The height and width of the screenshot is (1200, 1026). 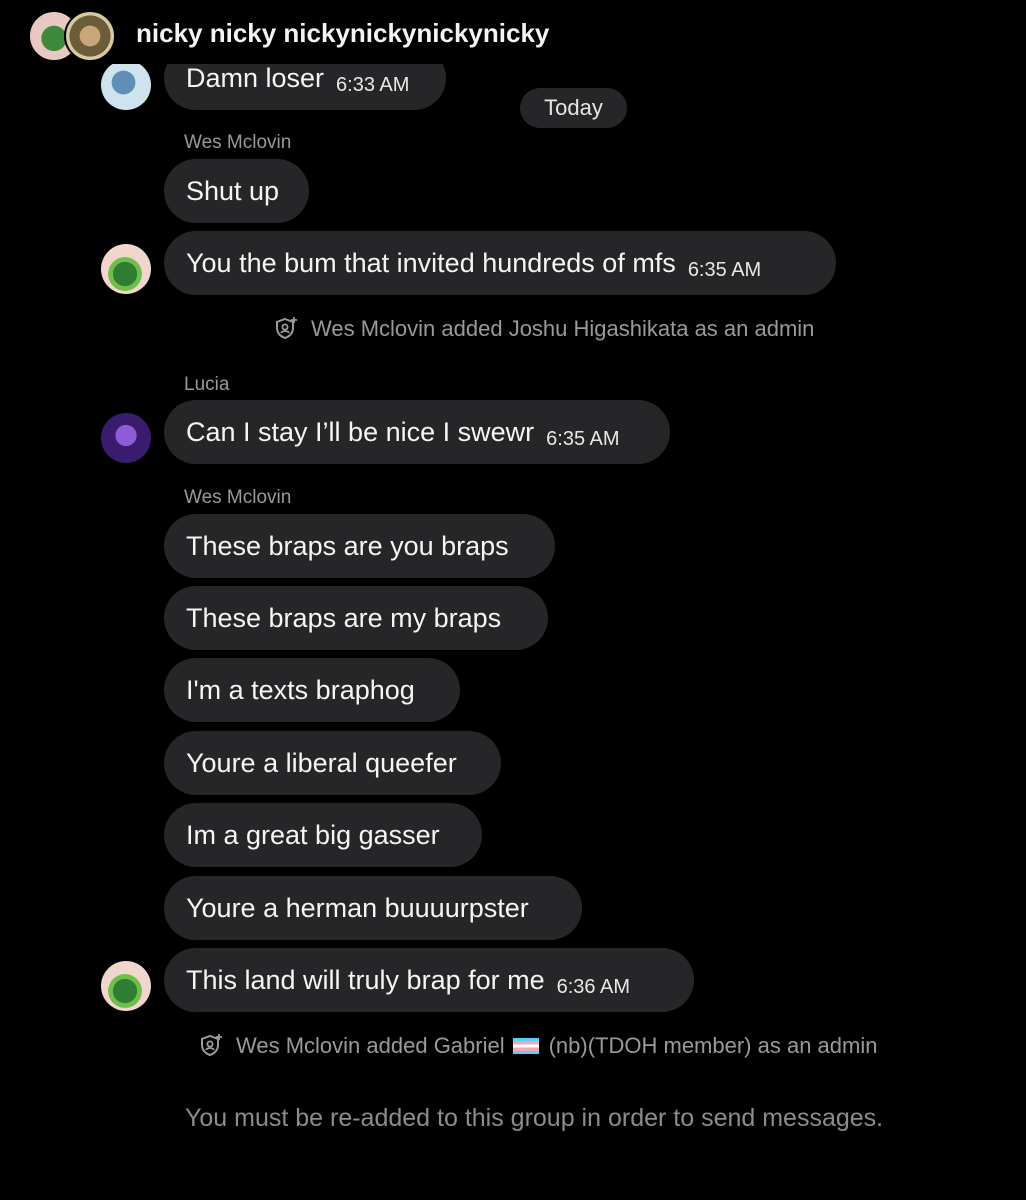 I want to click on message-text: These braps are my braps, so click(x=344, y=617).